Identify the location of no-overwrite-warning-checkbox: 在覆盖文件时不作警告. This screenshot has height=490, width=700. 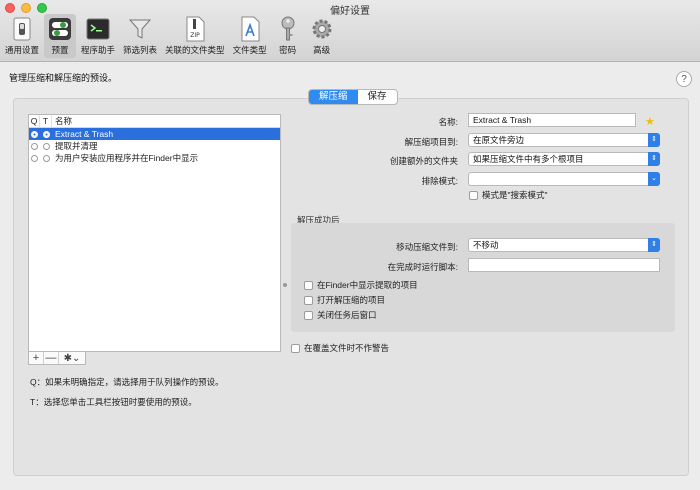
(340, 348).